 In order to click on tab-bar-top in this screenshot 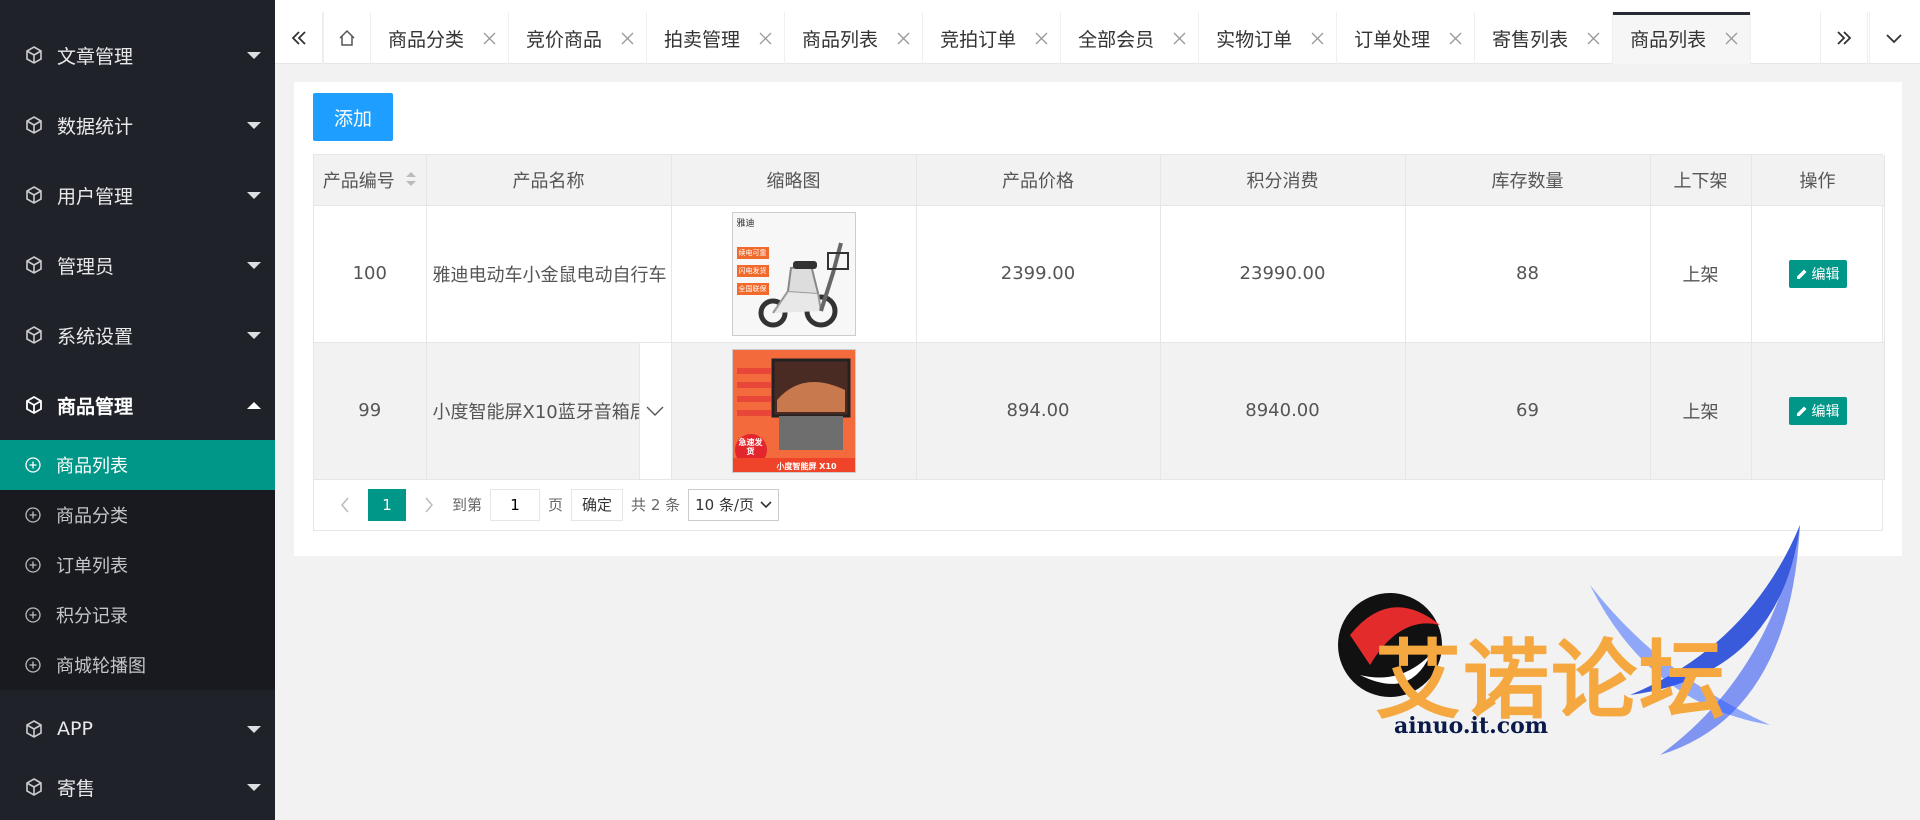, I will do `click(1097, 6)`.